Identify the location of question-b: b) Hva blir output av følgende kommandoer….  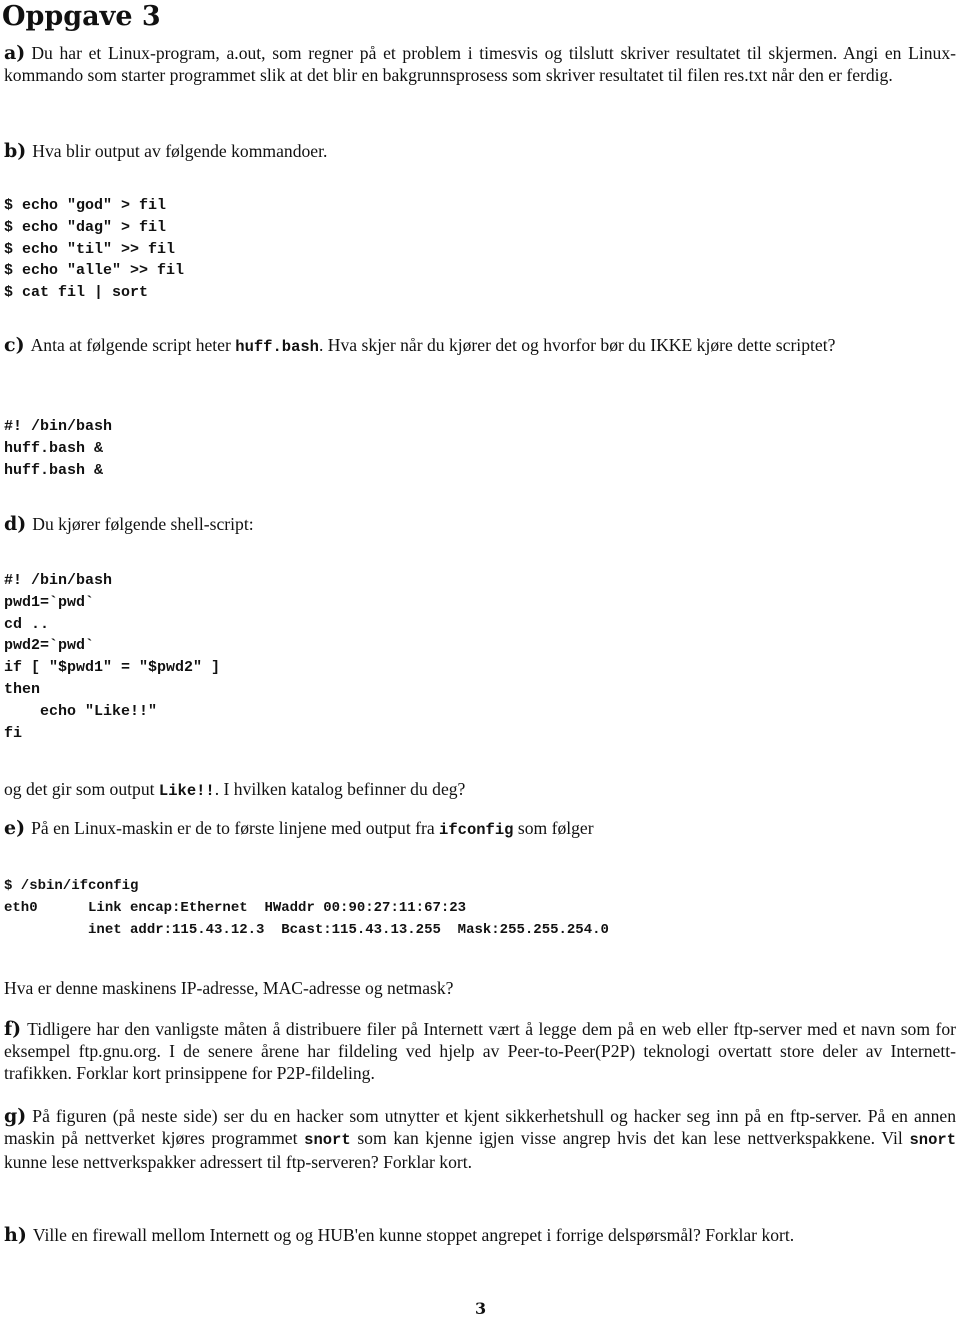
(480, 151).